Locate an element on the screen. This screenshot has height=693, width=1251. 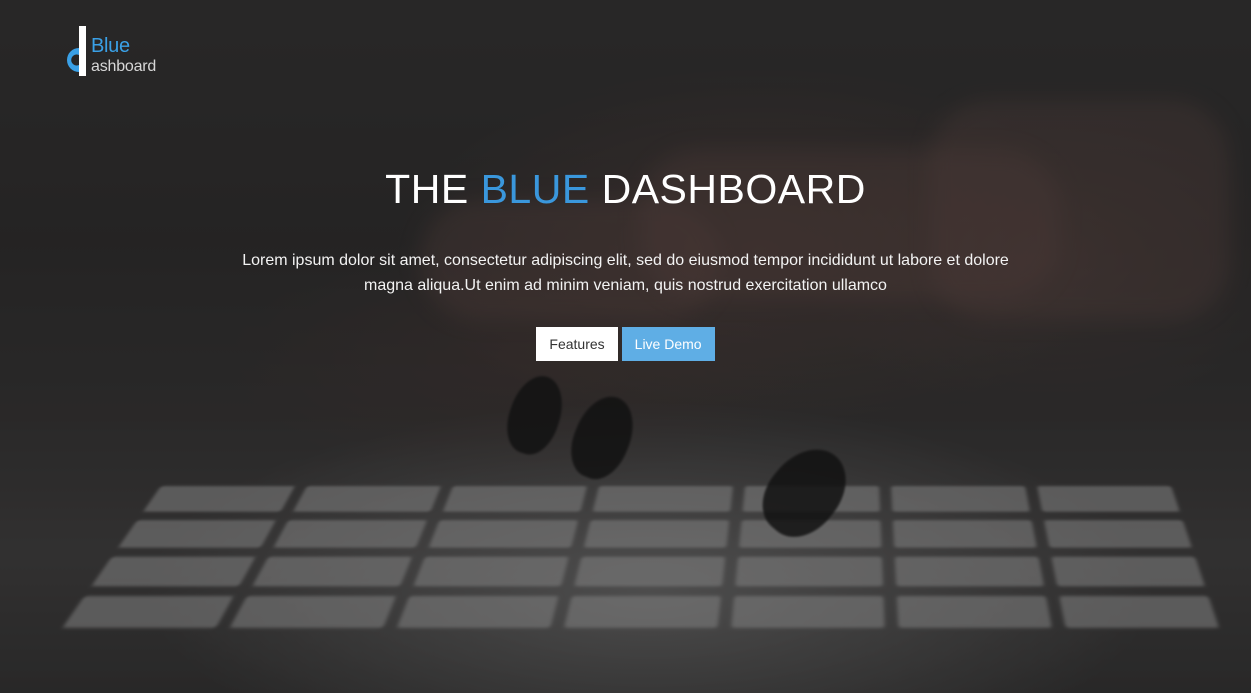
logo-text-ashboard: ashboard is located at coordinates (124, 66).